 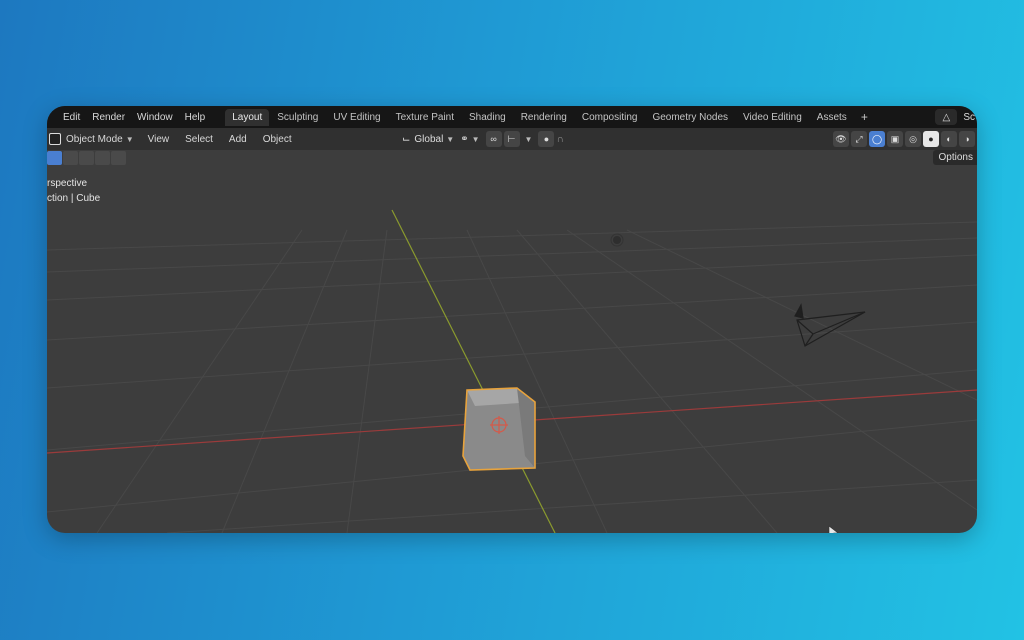 I want to click on camera-icon, so click(x=830, y=325).